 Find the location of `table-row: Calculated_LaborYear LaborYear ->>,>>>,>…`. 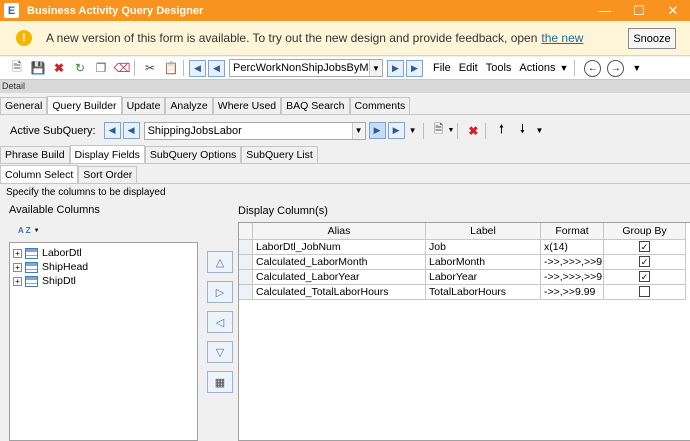

table-row: Calculated_LaborYear LaborYear ->>,>>>,>… is located at coordinates (462, 277).